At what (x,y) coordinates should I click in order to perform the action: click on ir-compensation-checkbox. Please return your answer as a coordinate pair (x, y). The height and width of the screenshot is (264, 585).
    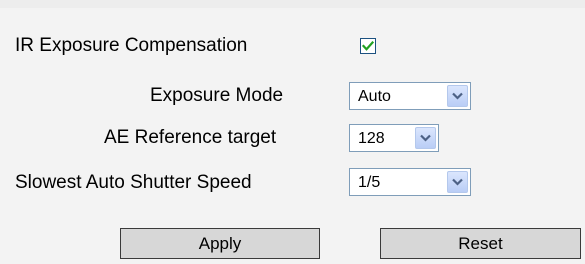
    Looking at the image, I should click on (368, 46).